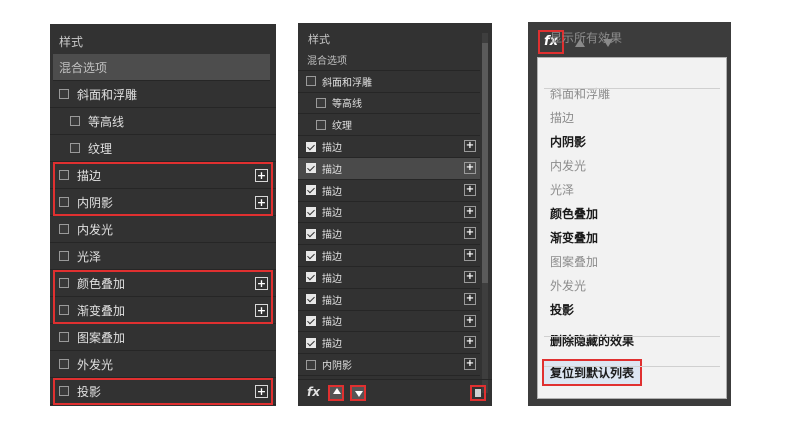 This screenshot has width=800, height=430. Describe the element at coordinates (336, 393) in the screenshot. I see `move-up-button` at that location.